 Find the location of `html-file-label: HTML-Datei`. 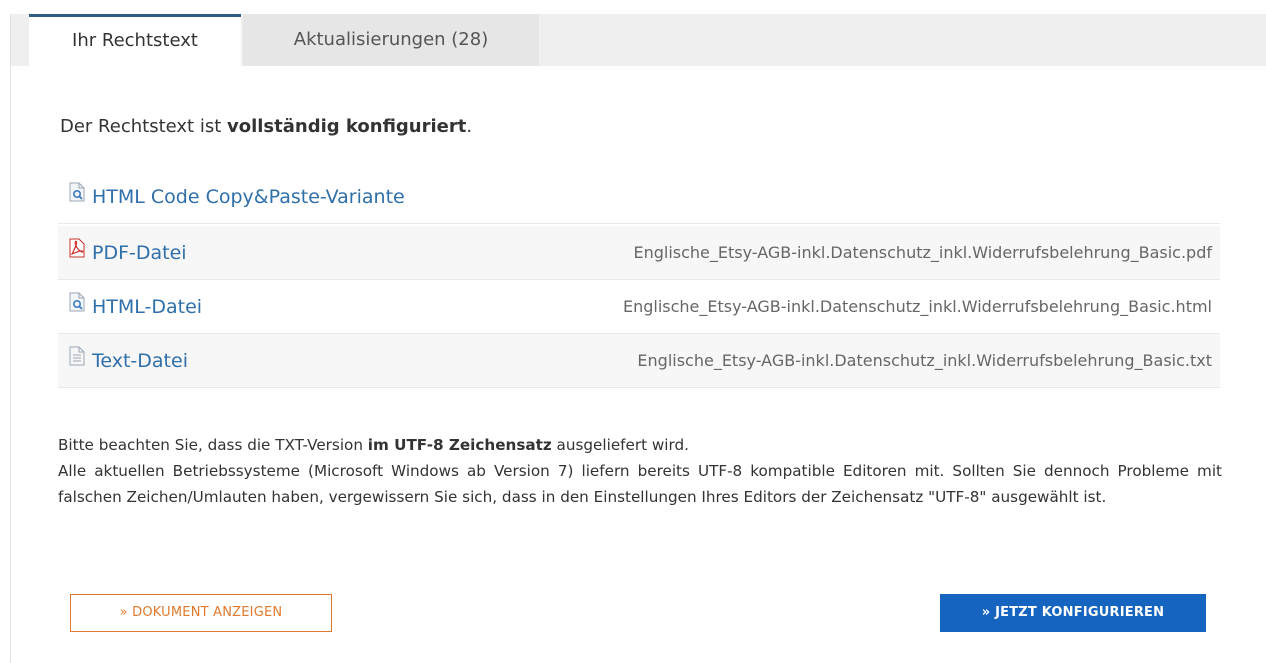

html-file-label: HTML-Datei is located at coordinates (147, 307).